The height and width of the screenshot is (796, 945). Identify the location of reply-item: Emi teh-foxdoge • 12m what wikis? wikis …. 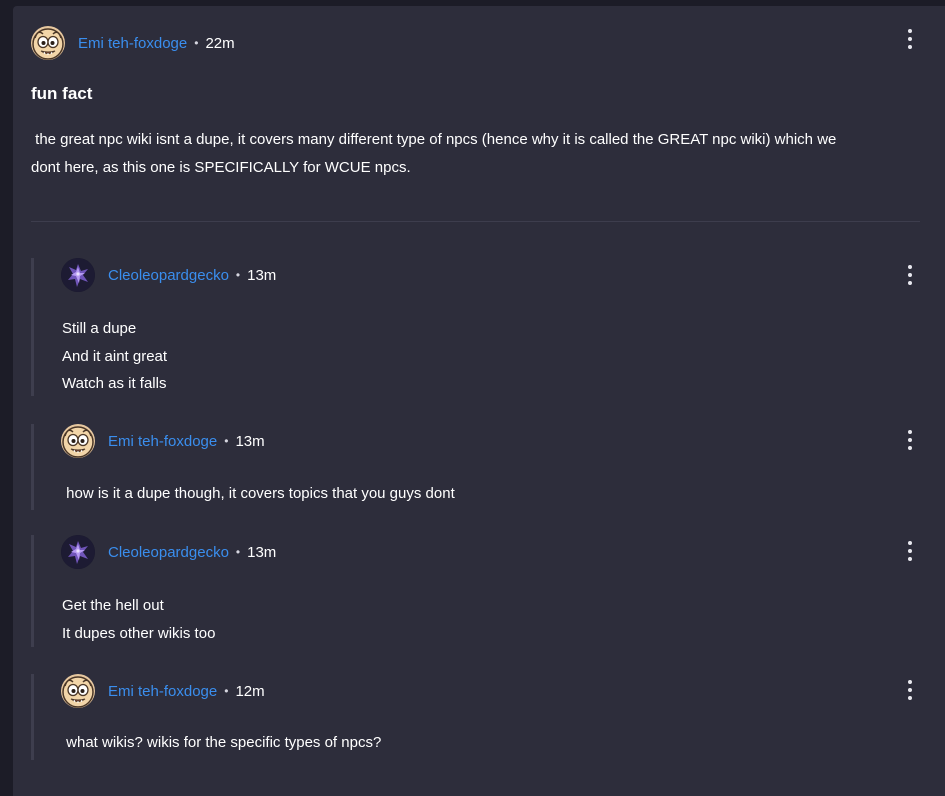
(475, 717).